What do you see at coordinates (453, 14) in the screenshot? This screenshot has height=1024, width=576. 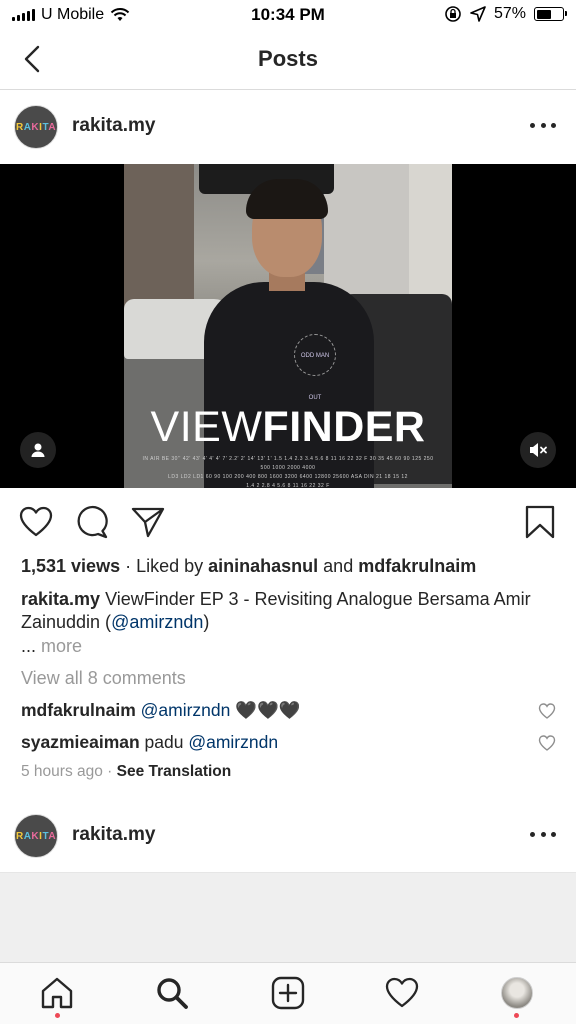 I see `screen-lock-icon` at bounding box center [453, 14].